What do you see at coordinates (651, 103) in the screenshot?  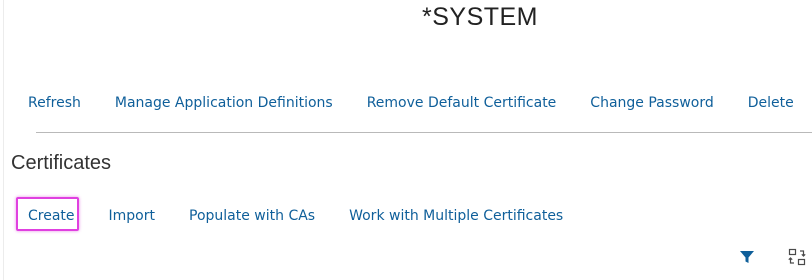 I see `change-password-link: Change Password` at bounding box center [651, 103].